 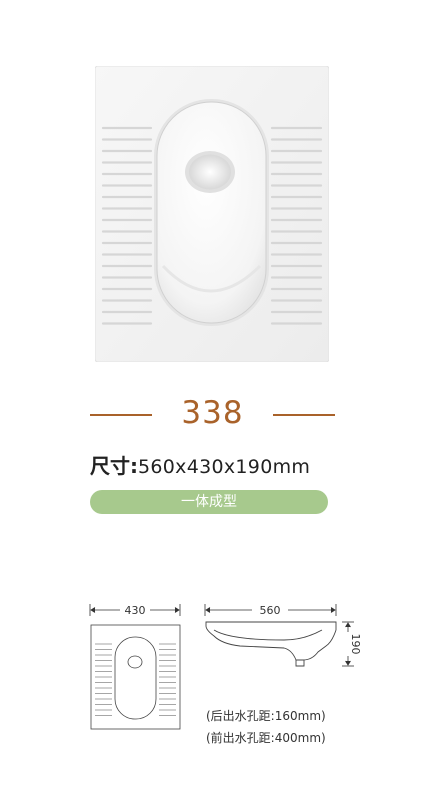 I want to click on width-label: 430, so click(x=135, y=610).